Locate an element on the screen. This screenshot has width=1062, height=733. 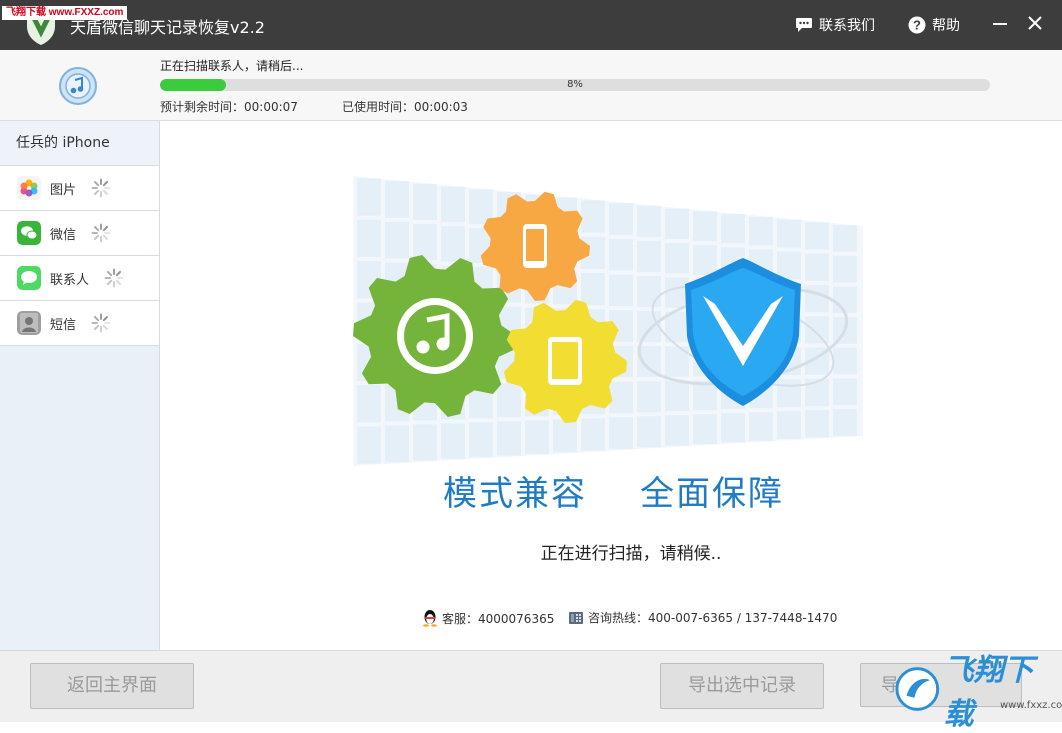
sidebar-item-photos: 图片 is located at coordinates (79, 188).